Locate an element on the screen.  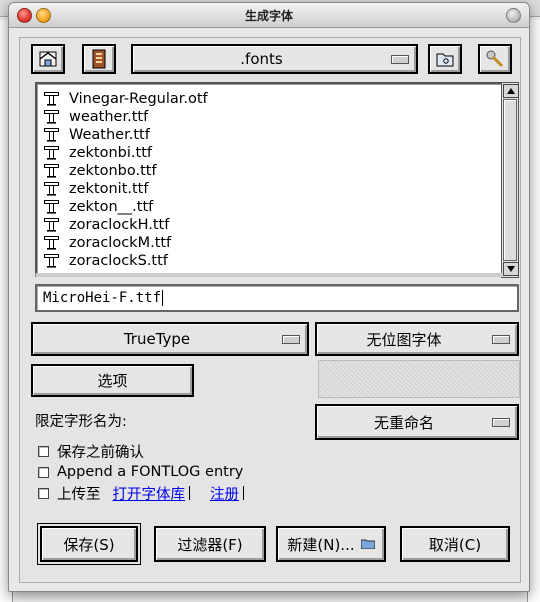
text-cursor is located at coordinates (163, 298).